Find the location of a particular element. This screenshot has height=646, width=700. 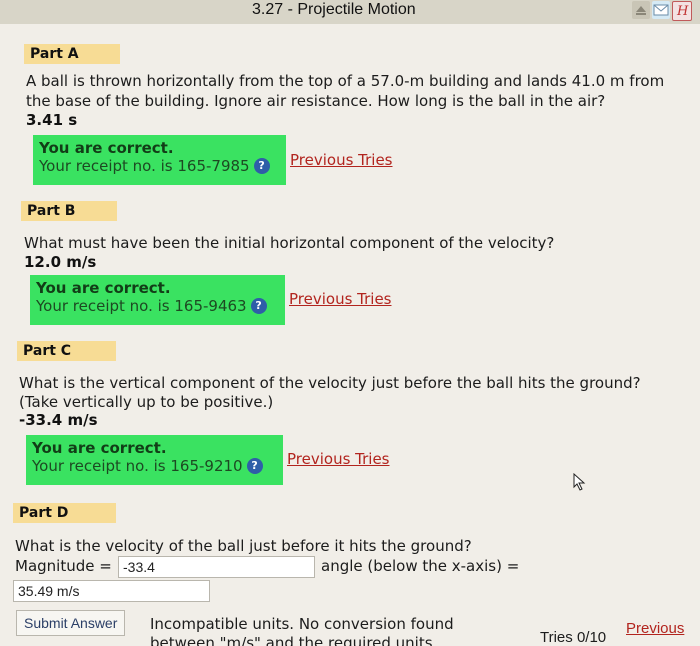

svg-text: H is located at coordinates (682, 11).